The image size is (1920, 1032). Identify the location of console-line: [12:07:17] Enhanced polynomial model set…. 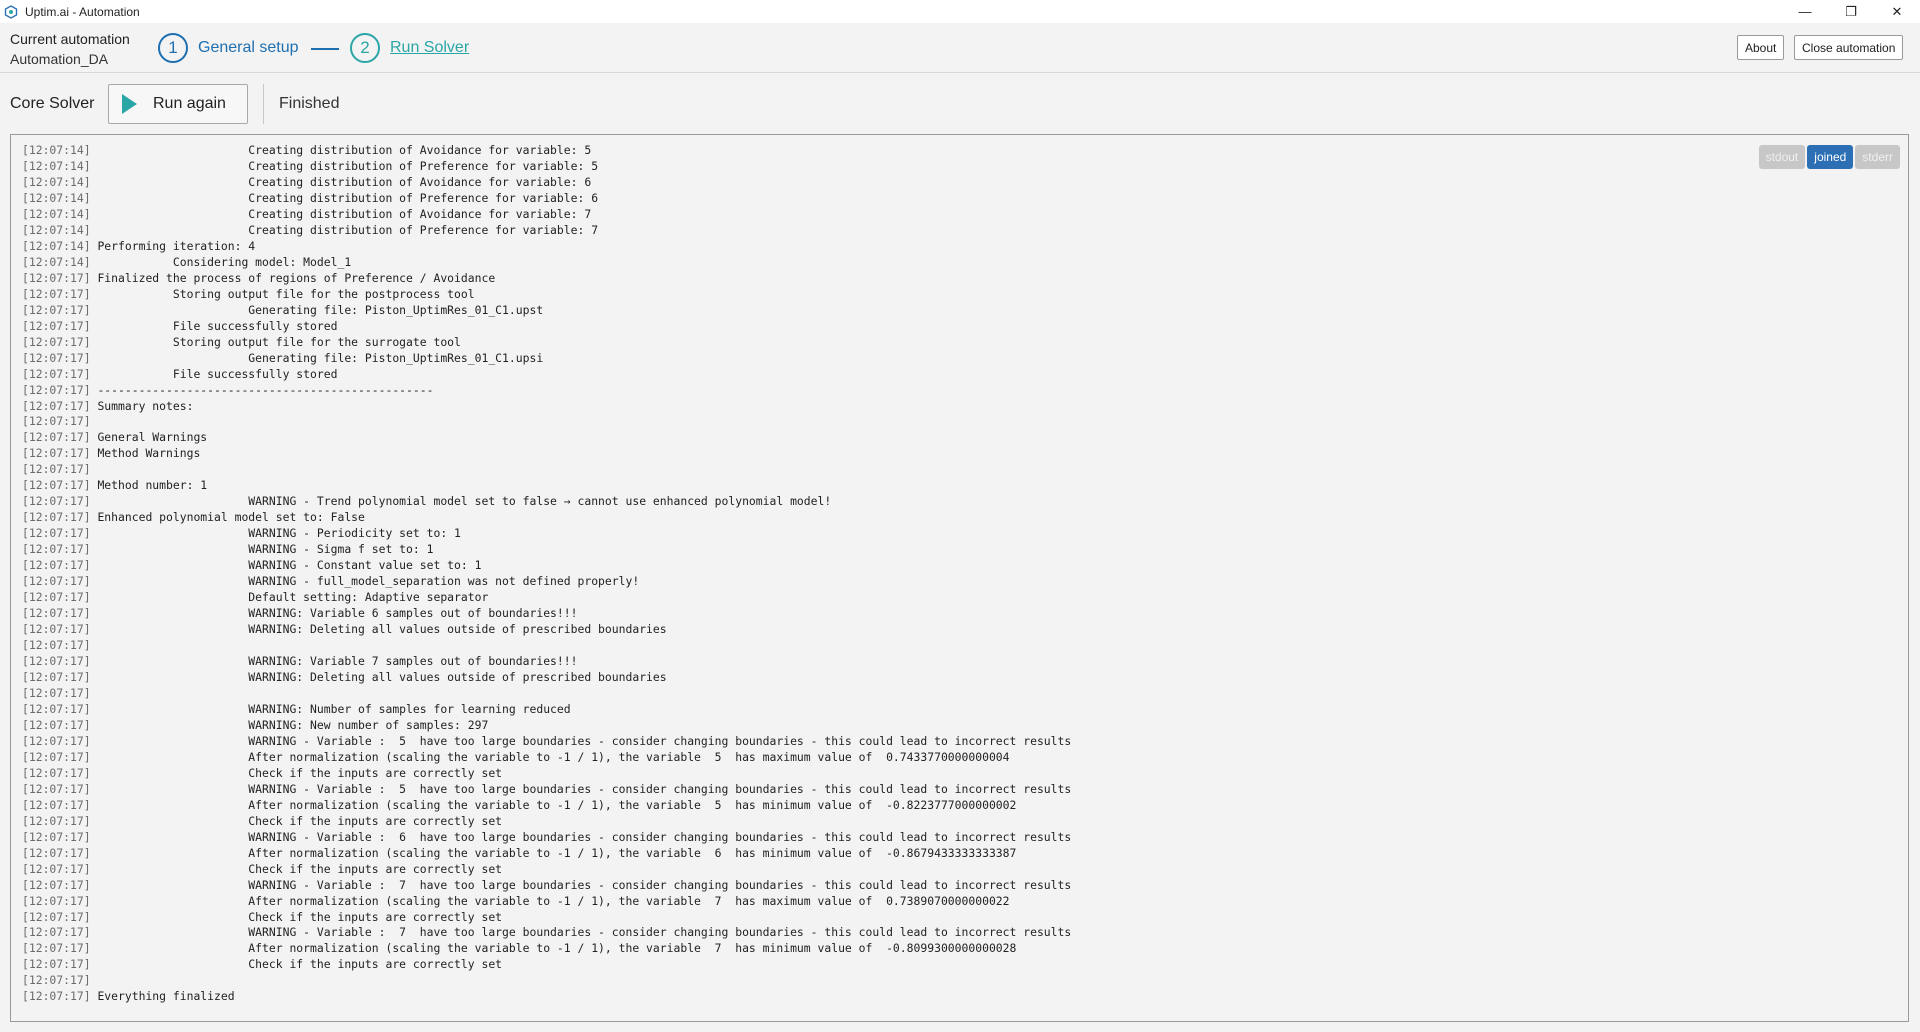
(546, 518).